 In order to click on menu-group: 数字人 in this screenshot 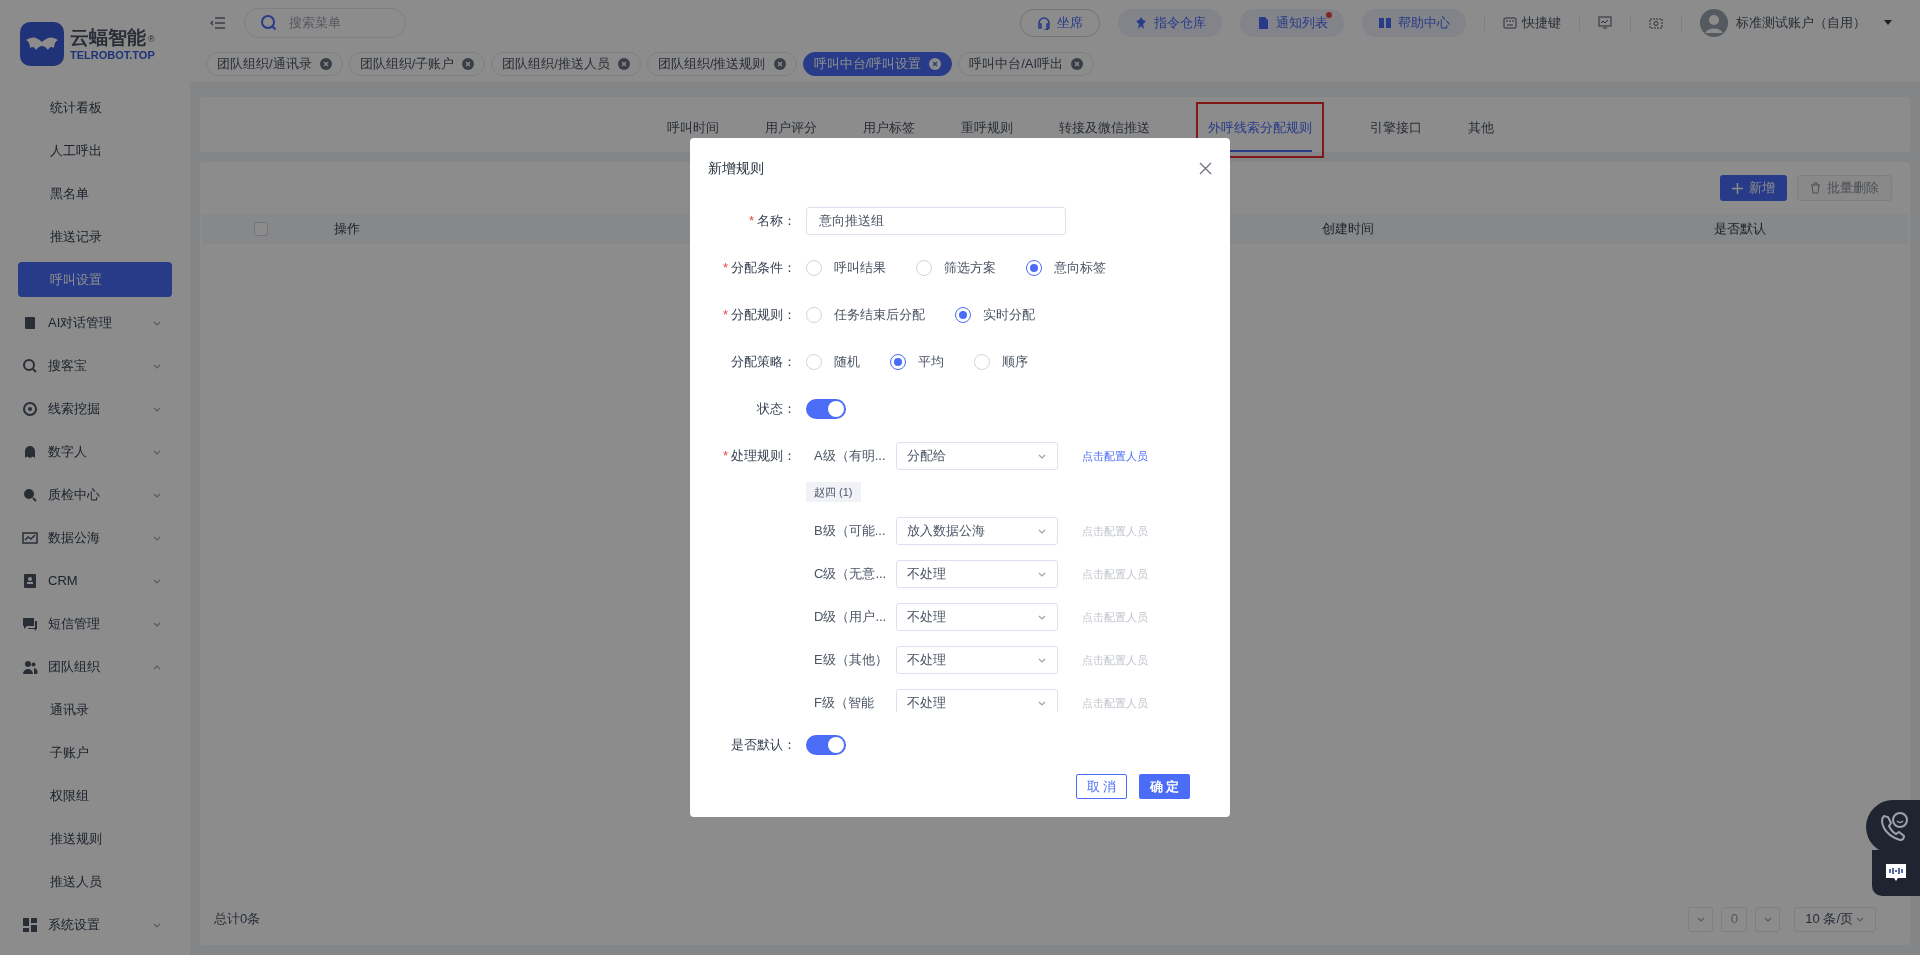, I will do `click(95, 451)`.